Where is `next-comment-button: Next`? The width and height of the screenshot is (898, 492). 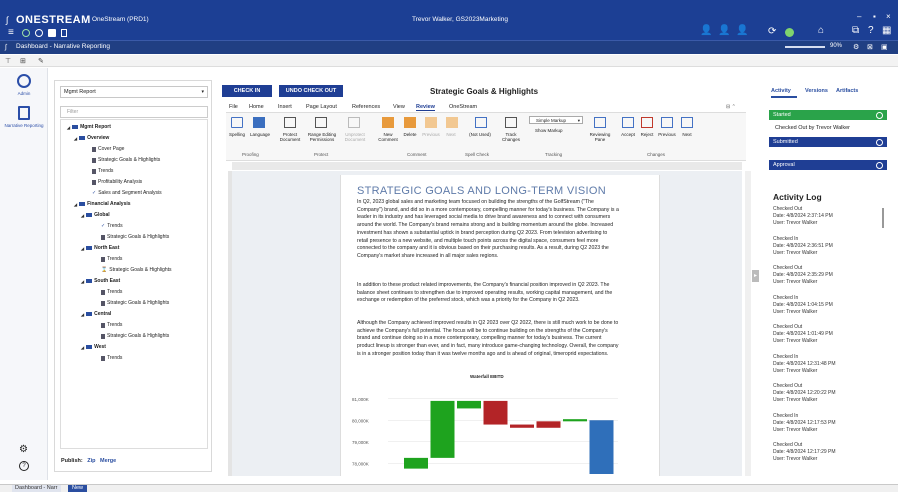
next-comment-button: Next is located at coordinates (451, 134).